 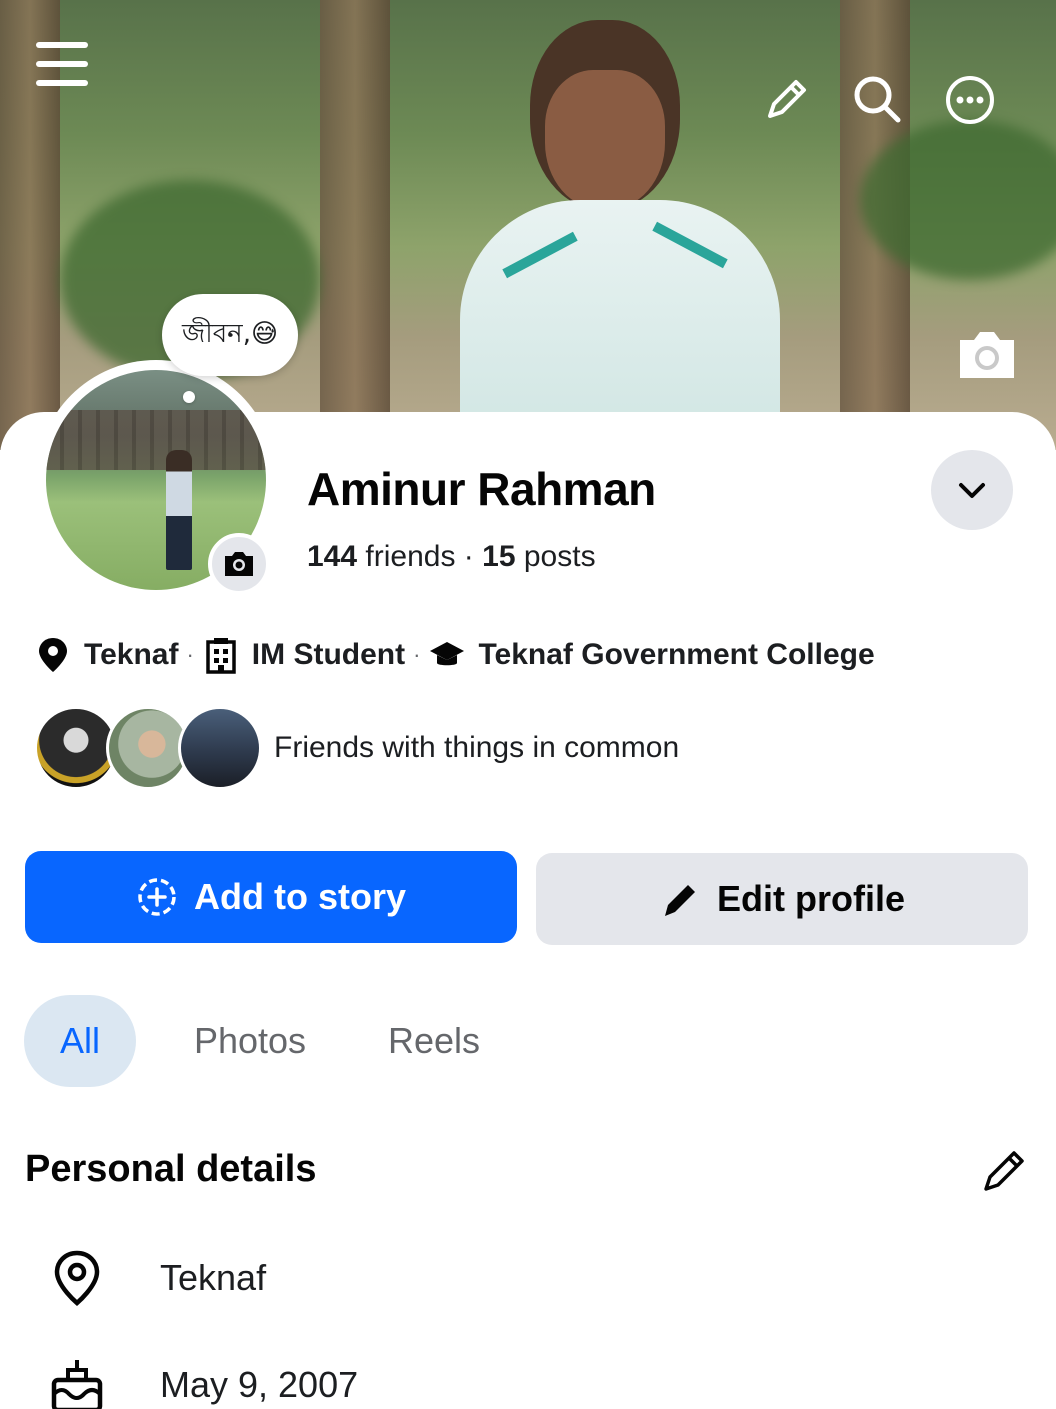 I want to click on avatar-figure, so click(x=179, y=510).